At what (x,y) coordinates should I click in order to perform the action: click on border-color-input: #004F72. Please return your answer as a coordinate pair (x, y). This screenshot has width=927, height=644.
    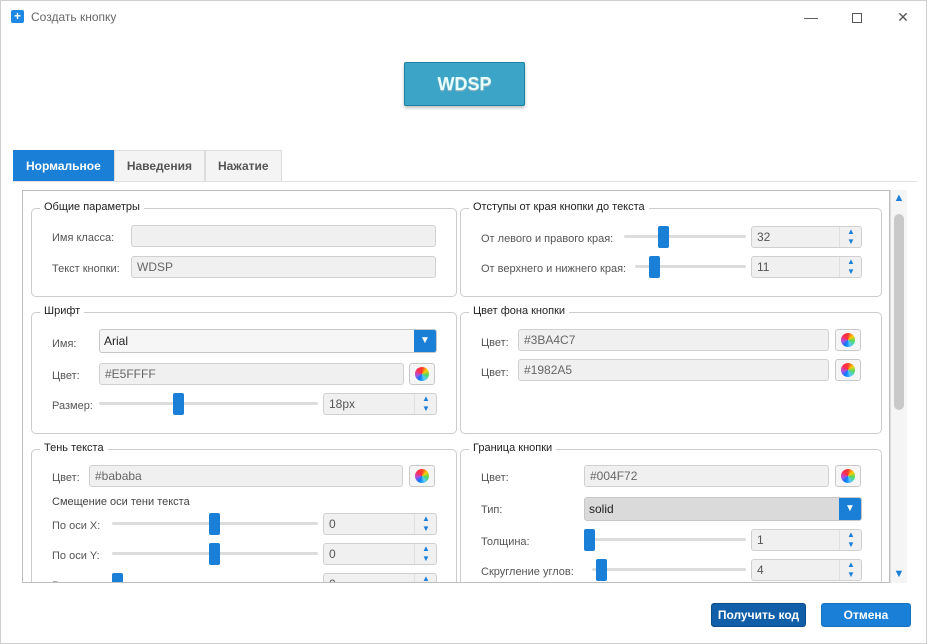
    Looking at the image, I should click on (706, 476).